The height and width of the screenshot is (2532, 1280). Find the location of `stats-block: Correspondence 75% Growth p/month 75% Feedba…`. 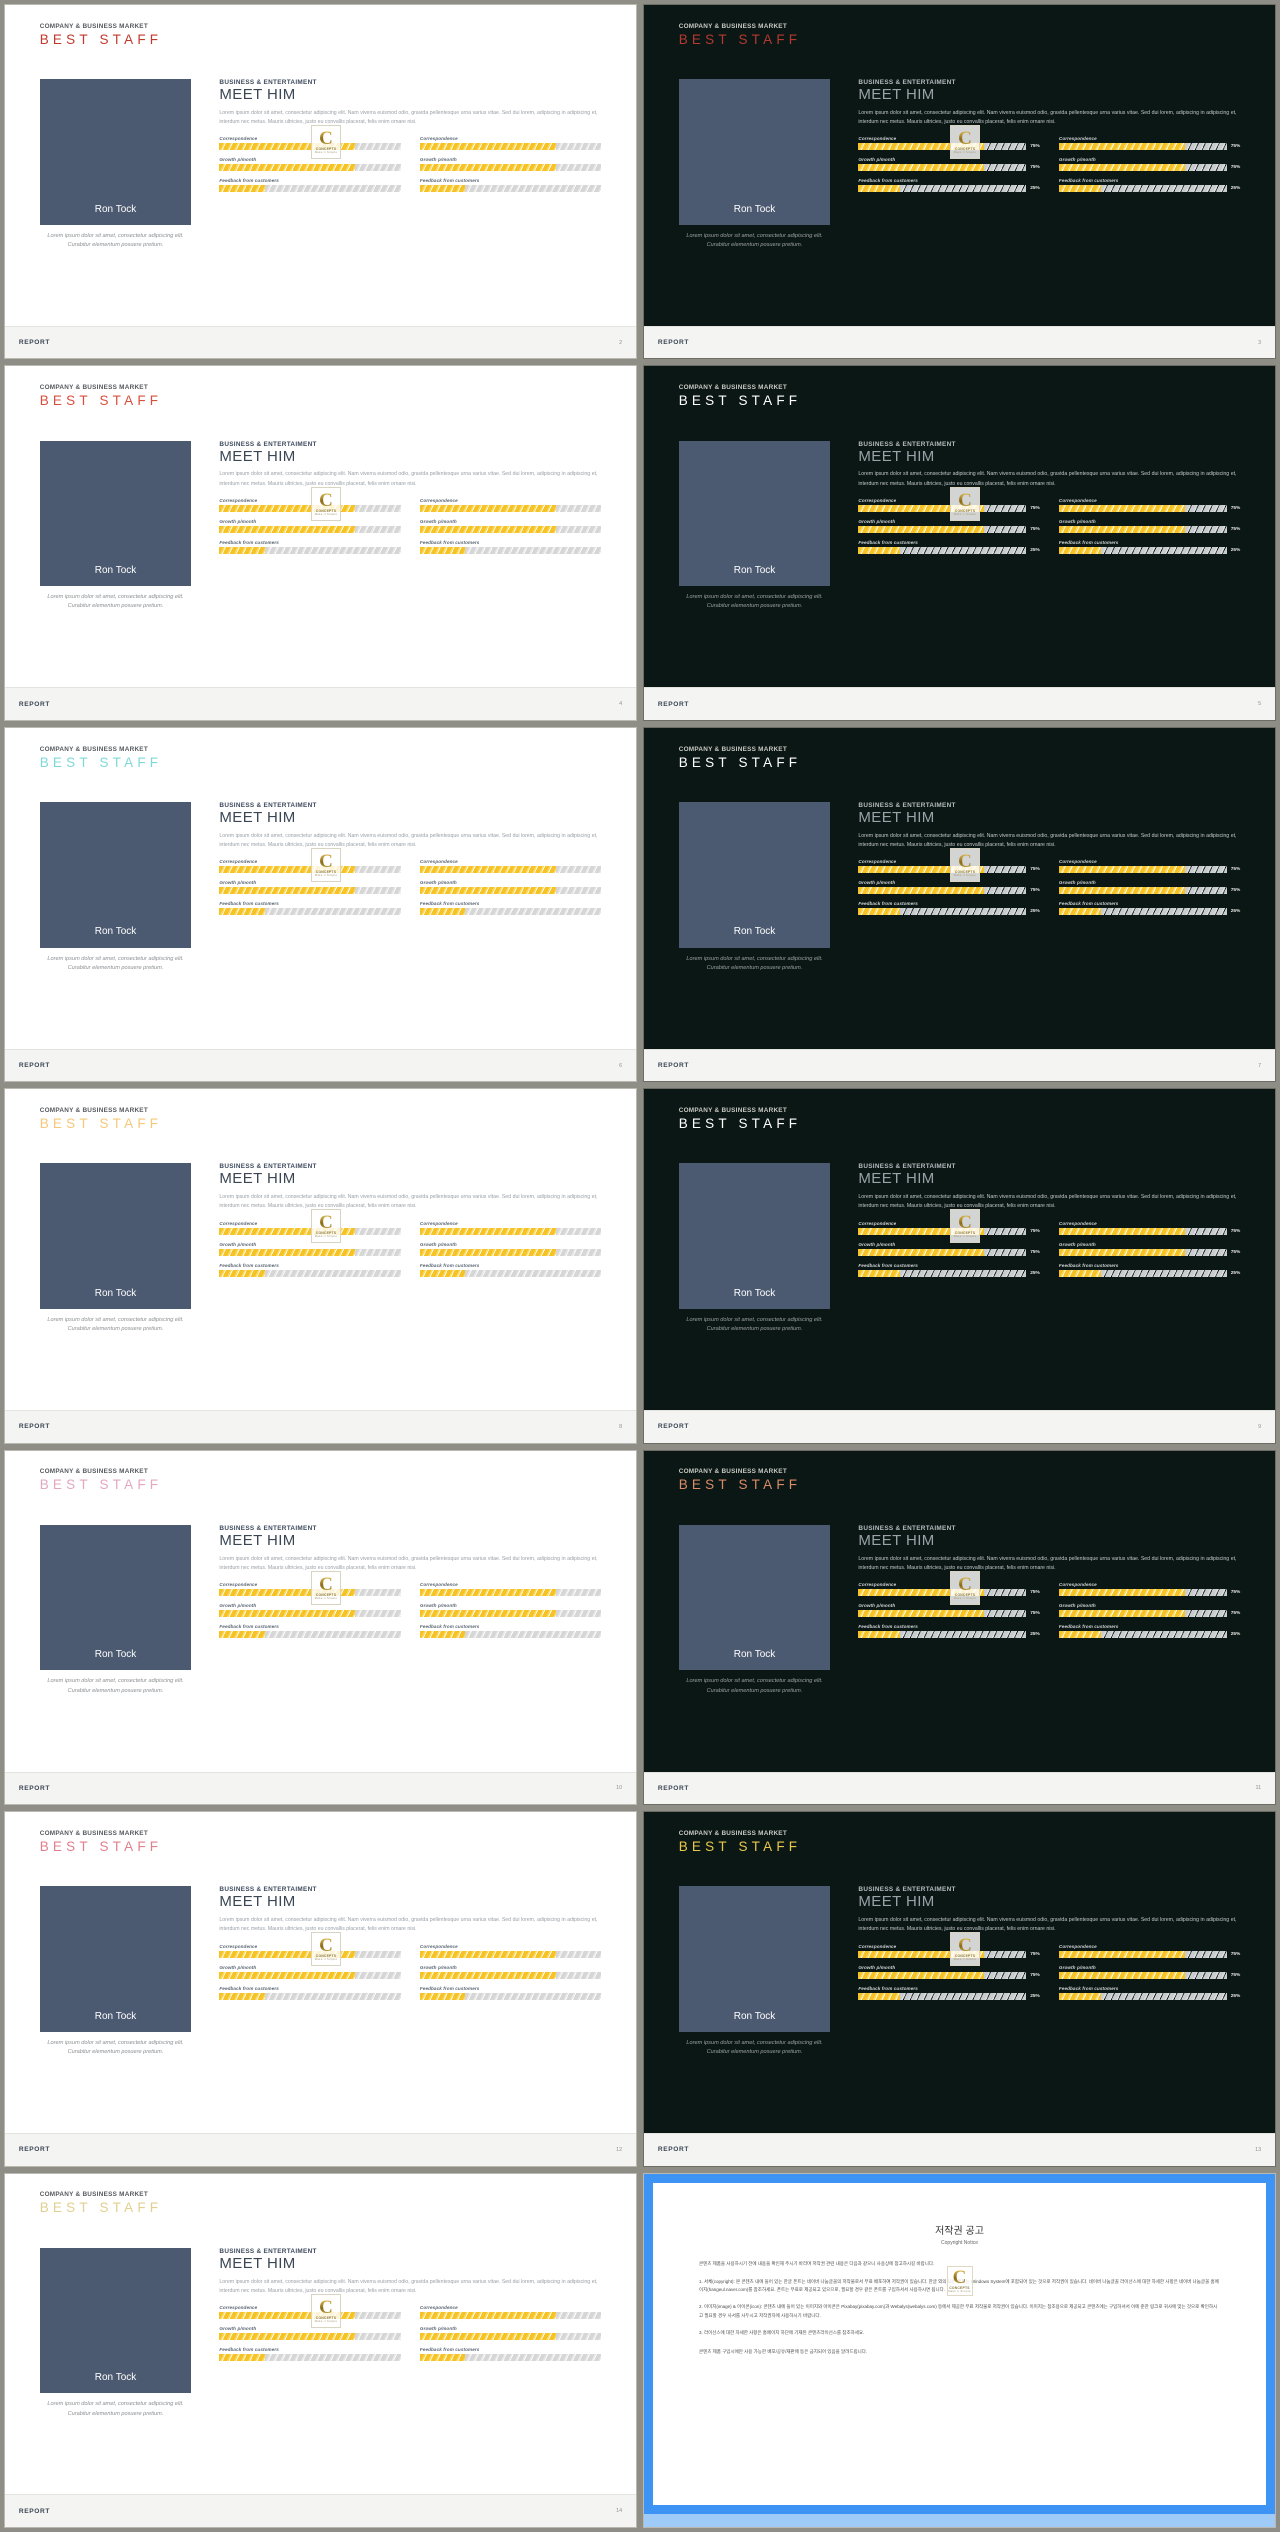

stats-block: Correspondence 75% Growth p/month 75% Feedba… is located at coordinates (1049, 1975).